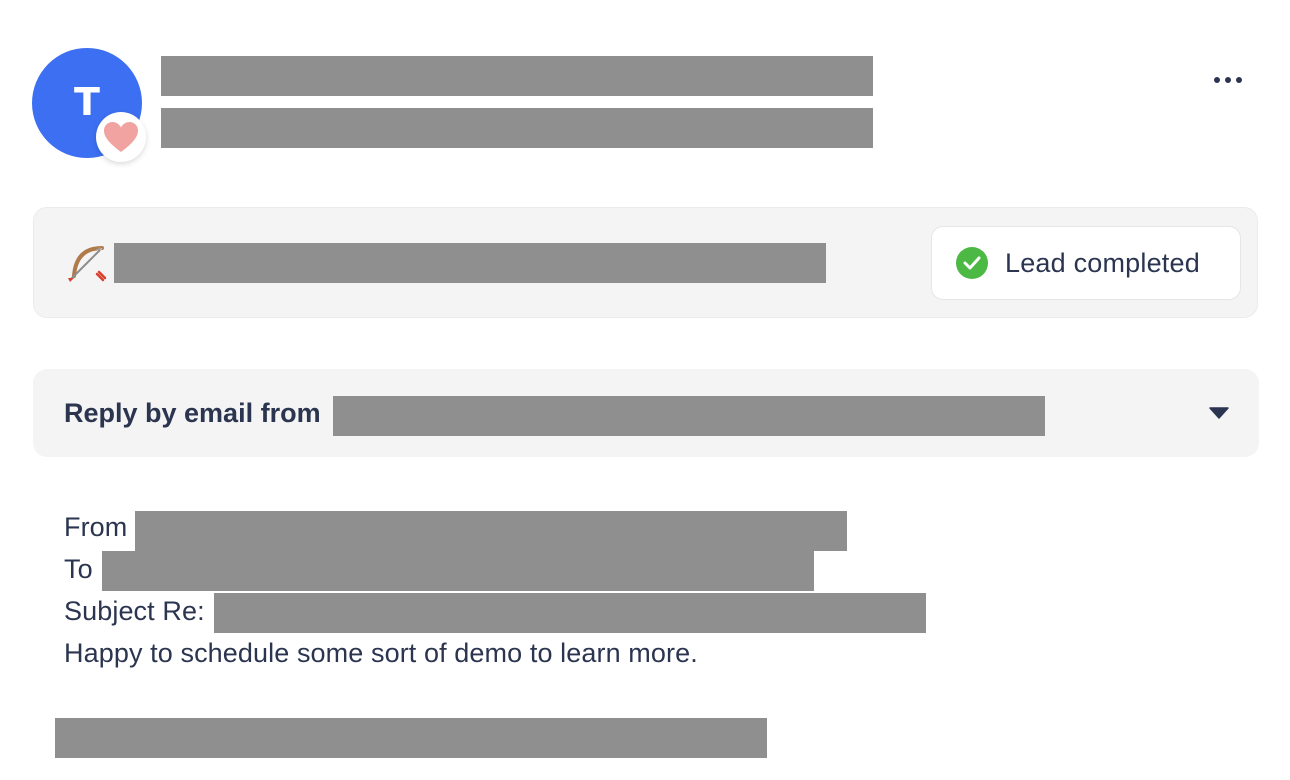 This screenshot has height=780, width=1290. What do you see at coordinates (78, 569) in the screenshot?
I see `email-to-label: To` at bounding box center [78, 569].